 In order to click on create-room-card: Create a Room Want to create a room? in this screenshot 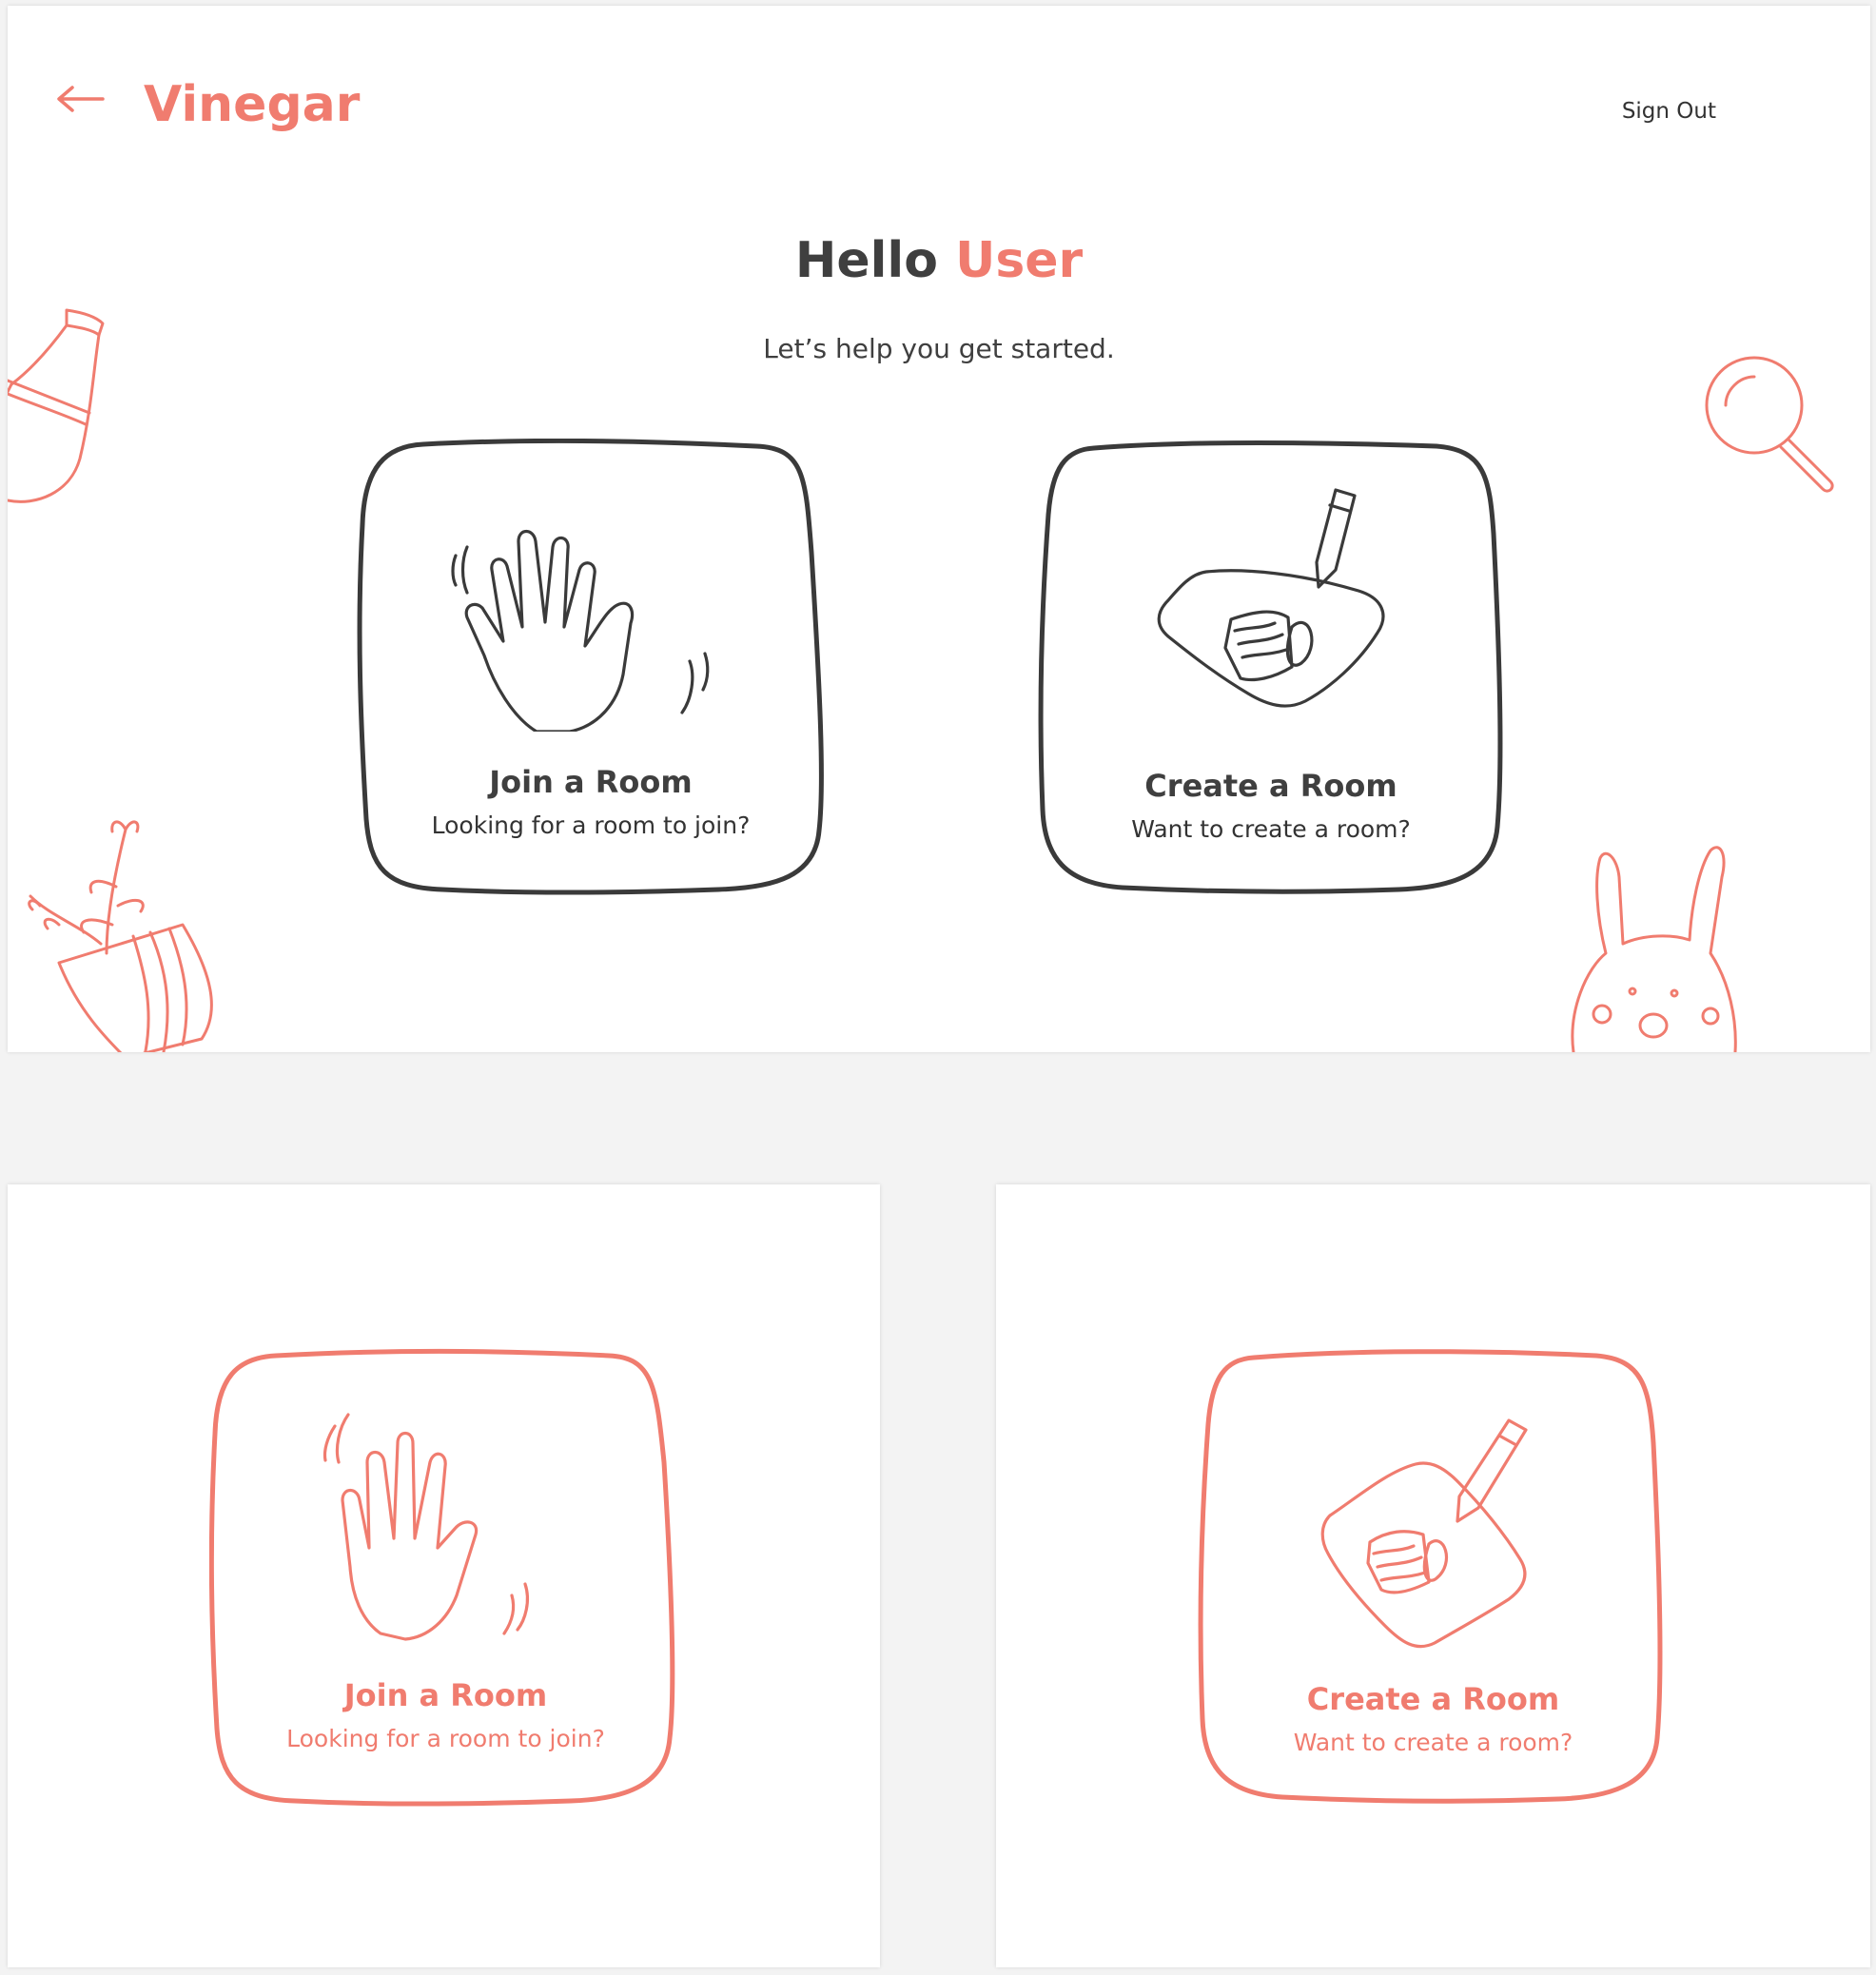, I will do `click(1271, 667)`.